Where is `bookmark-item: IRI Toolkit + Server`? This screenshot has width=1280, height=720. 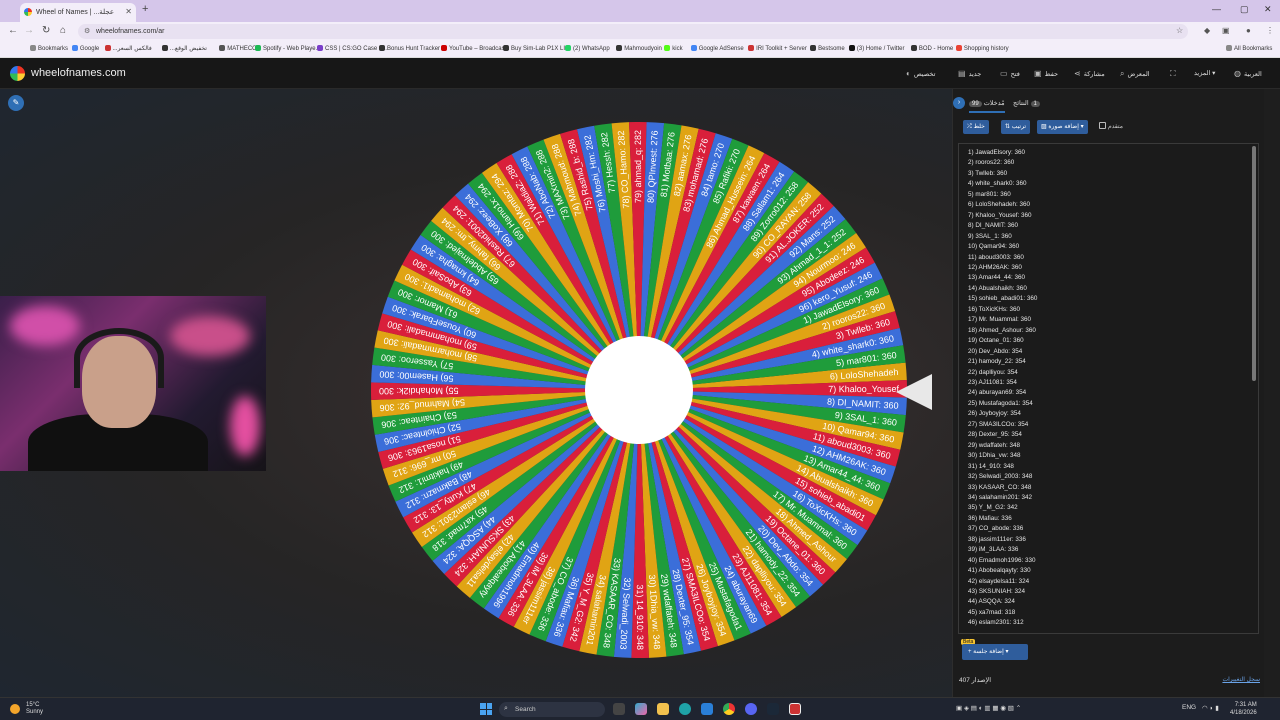 bookmark-item: IRI Toolkit + Server is located at coordinates (777, 48).